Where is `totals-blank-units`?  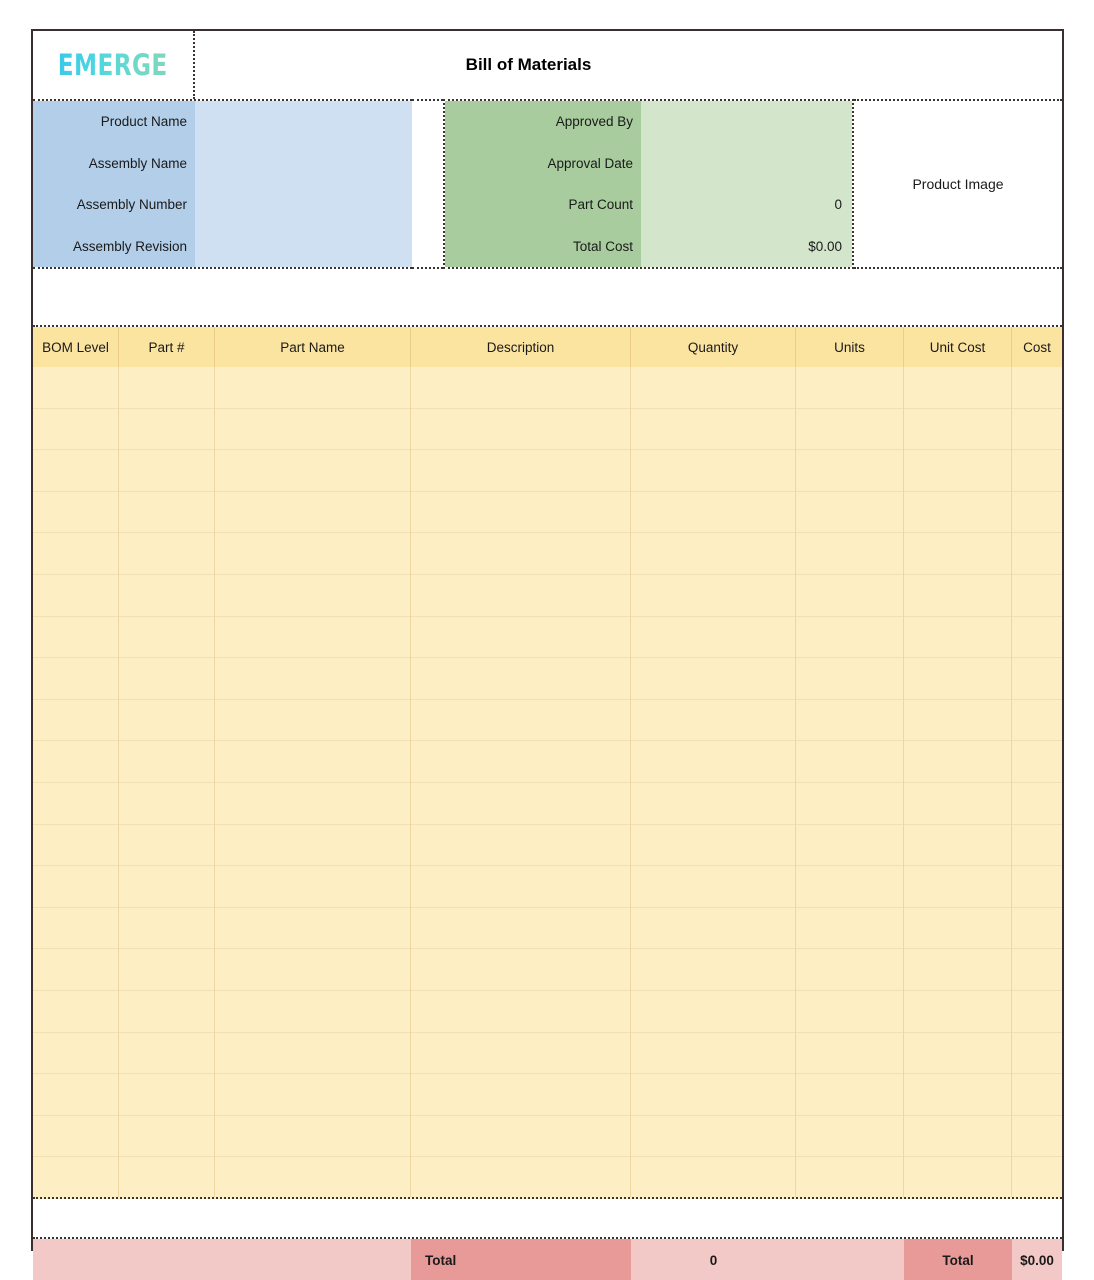
totals-blank-units is located at coordinates (850, 1259).